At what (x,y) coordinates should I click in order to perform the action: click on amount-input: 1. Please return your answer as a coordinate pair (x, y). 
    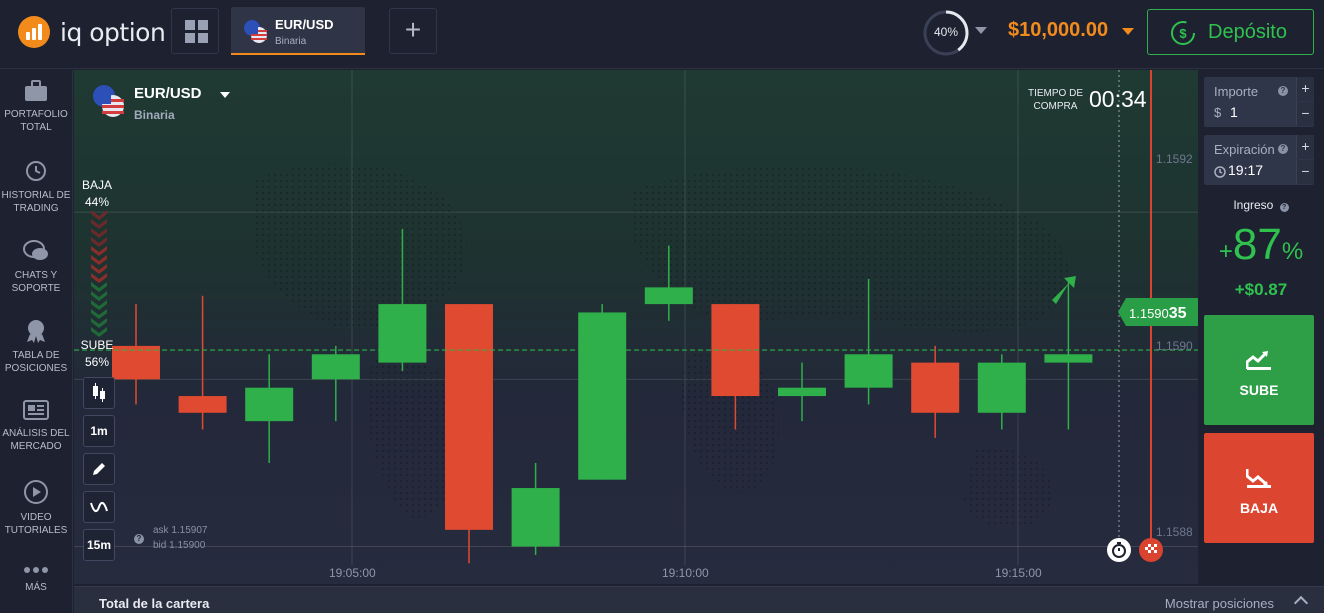
    Looking at the image, I should click on (1234, 112).